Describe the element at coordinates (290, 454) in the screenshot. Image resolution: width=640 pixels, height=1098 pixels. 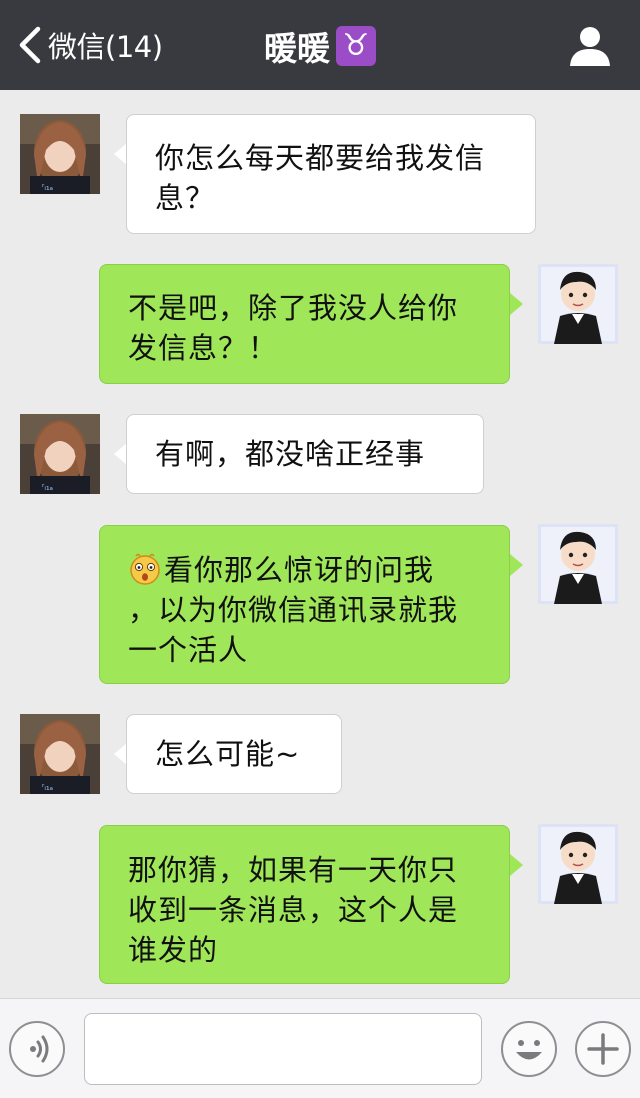
I see `message-text: 有啊，都没啥正经事` at that location.